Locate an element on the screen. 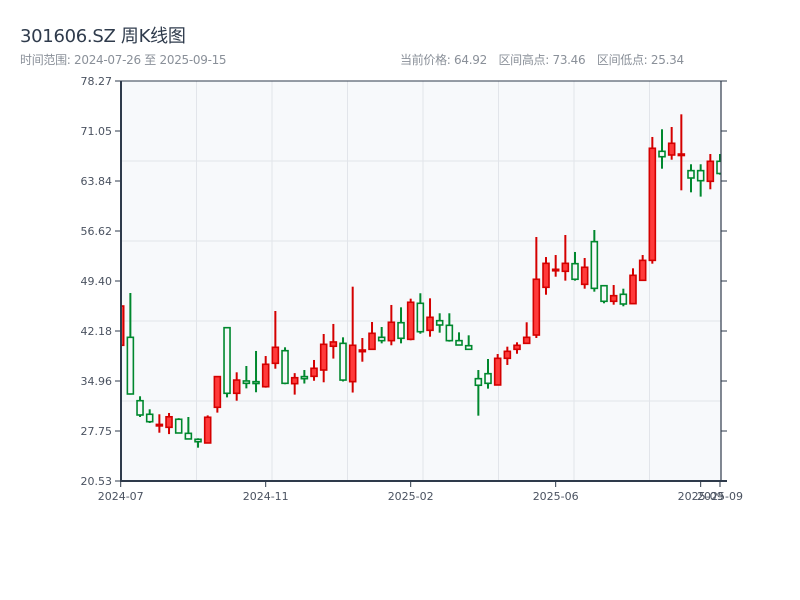 Image resolution: width=800 pixels, height=600 pixels. y-tick-label: 49.40 is located at coordinates (97, 281).